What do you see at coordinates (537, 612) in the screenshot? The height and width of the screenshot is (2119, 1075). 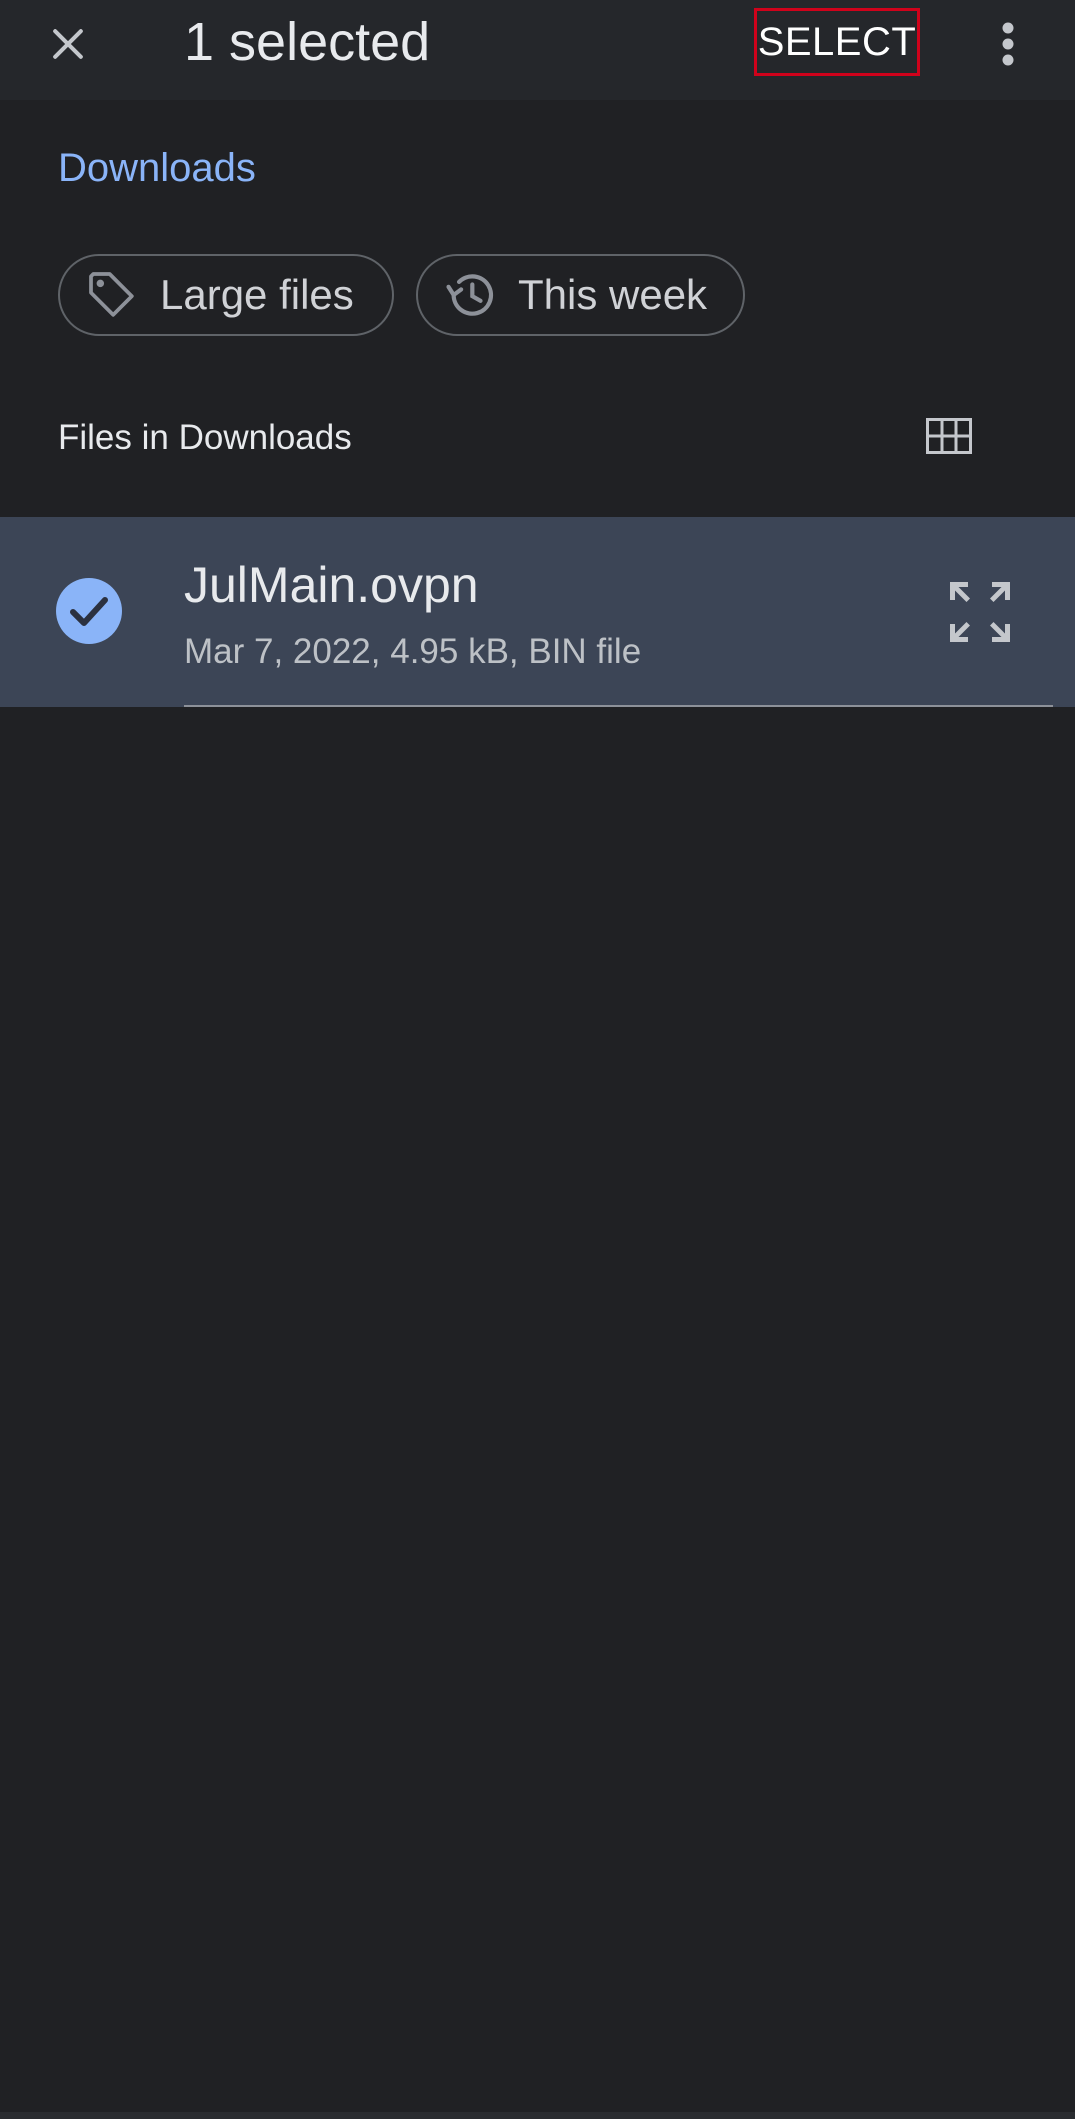 I see `file-row` at bounding box center [537, 612].